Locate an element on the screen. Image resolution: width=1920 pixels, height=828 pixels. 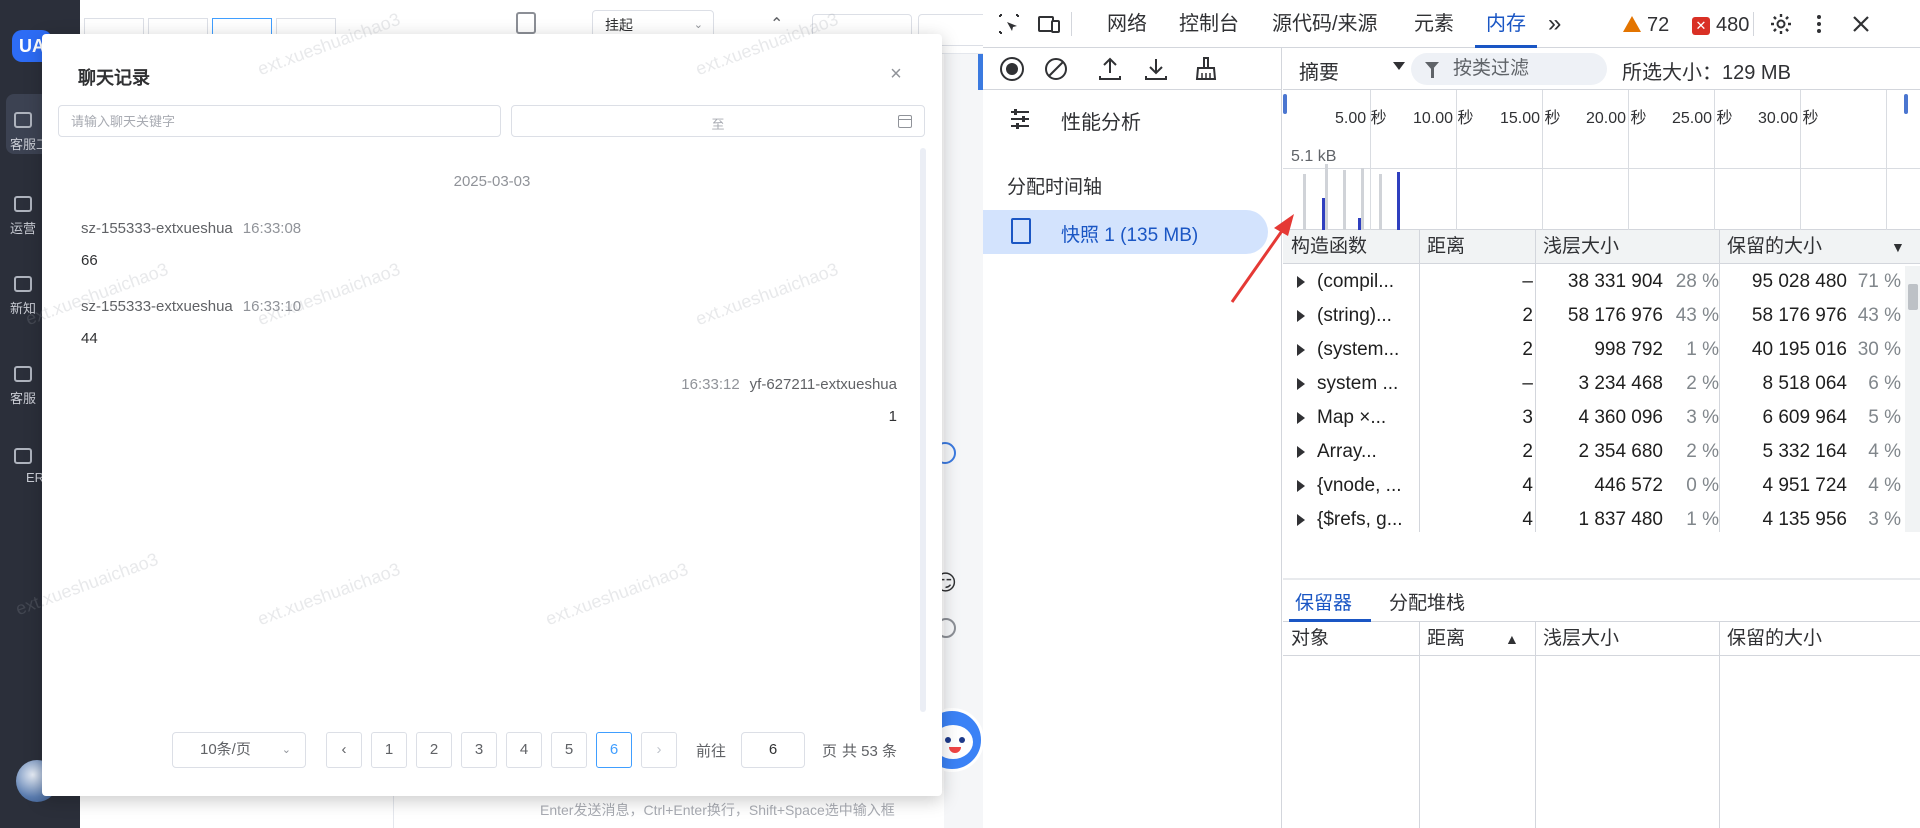
page-button: 4 is located at coordinates (524, 750).